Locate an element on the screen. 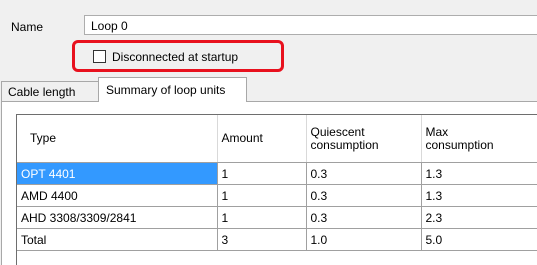  table-row: OPT 4401 1 0.3 1.3 is located at coordinates (277, 173).